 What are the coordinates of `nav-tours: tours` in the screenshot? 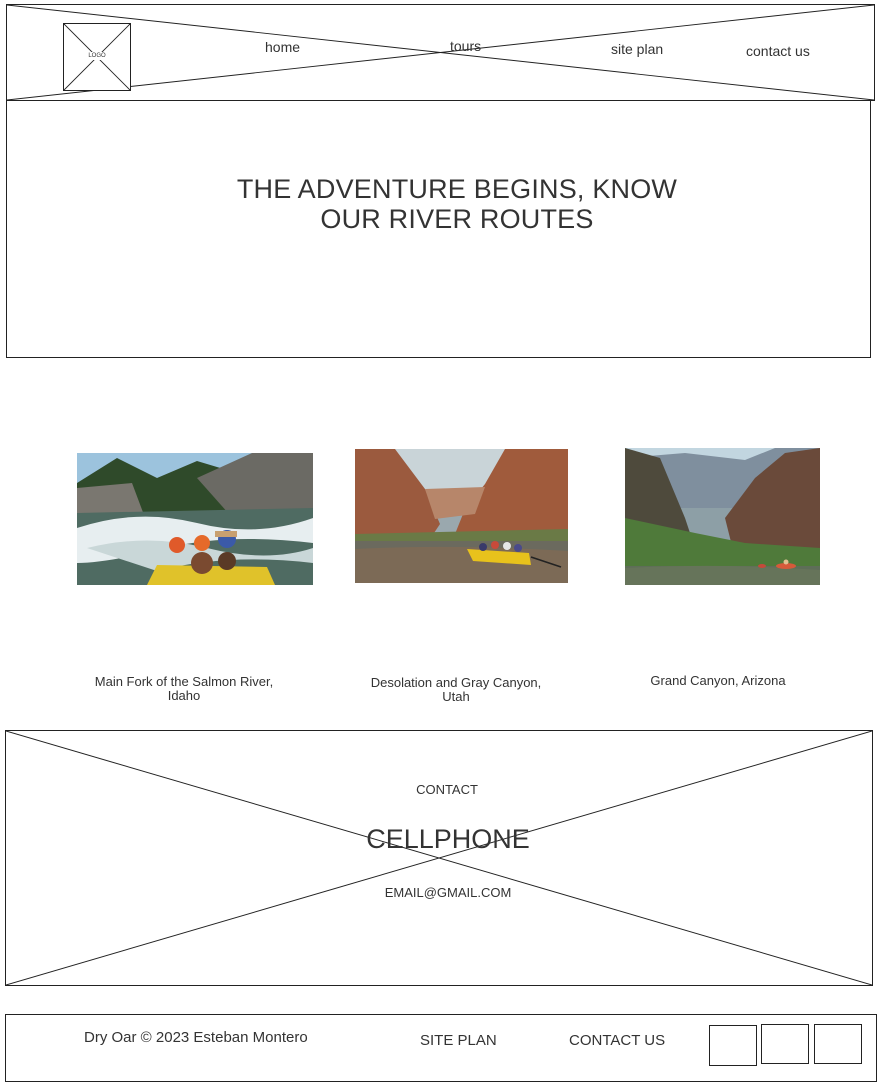 It's located at (465, 46).